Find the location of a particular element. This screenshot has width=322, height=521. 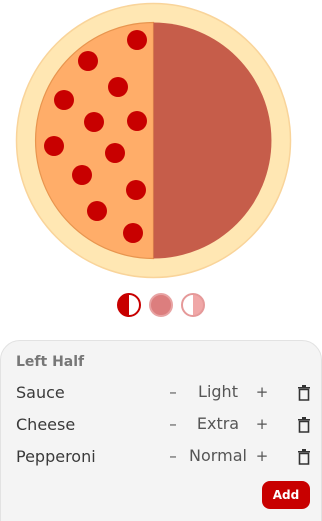

topping-row-pepperoni: Pepperoni – Normal + is located at coordinates (161, 457).